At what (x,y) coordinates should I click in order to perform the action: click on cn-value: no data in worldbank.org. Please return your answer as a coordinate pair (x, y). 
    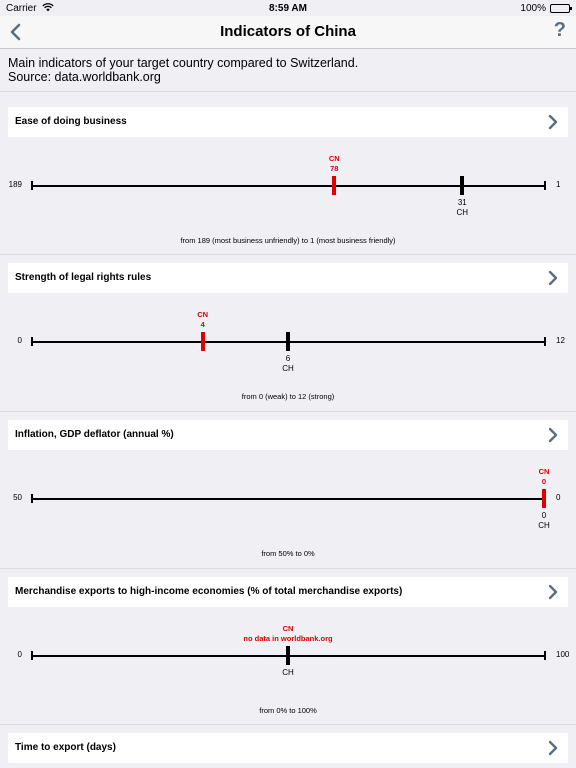
    Looking at the image, I should click on (288, 638).